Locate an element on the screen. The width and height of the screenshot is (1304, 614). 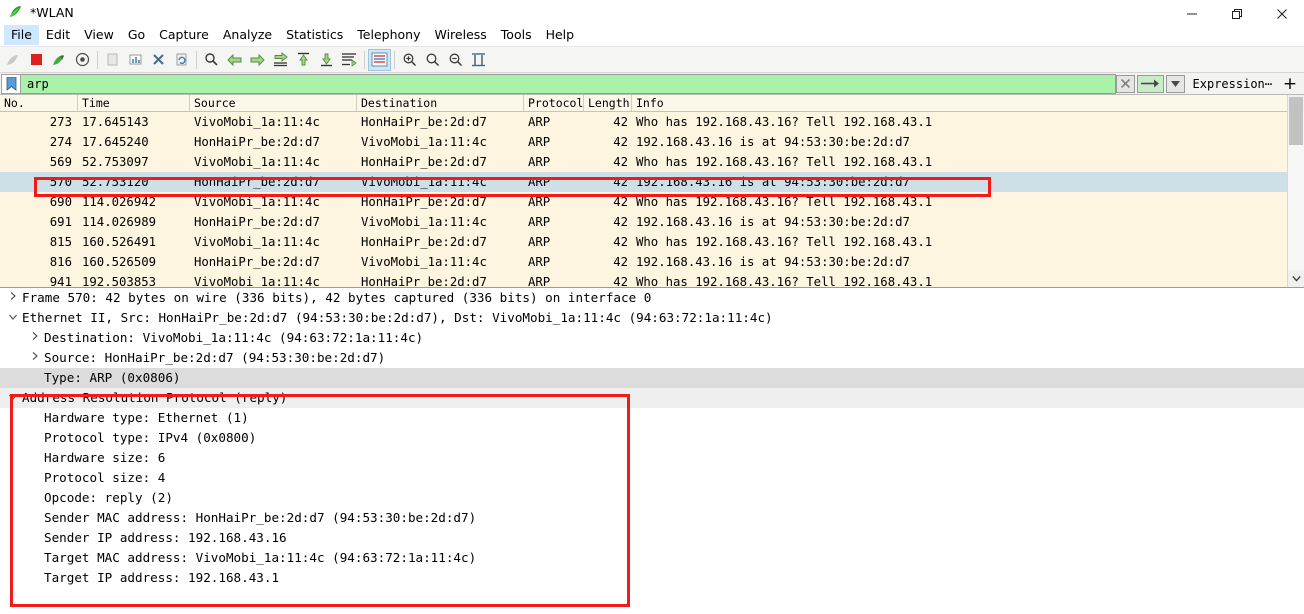
column-header-no: No. is located at coordinates (39, 103).